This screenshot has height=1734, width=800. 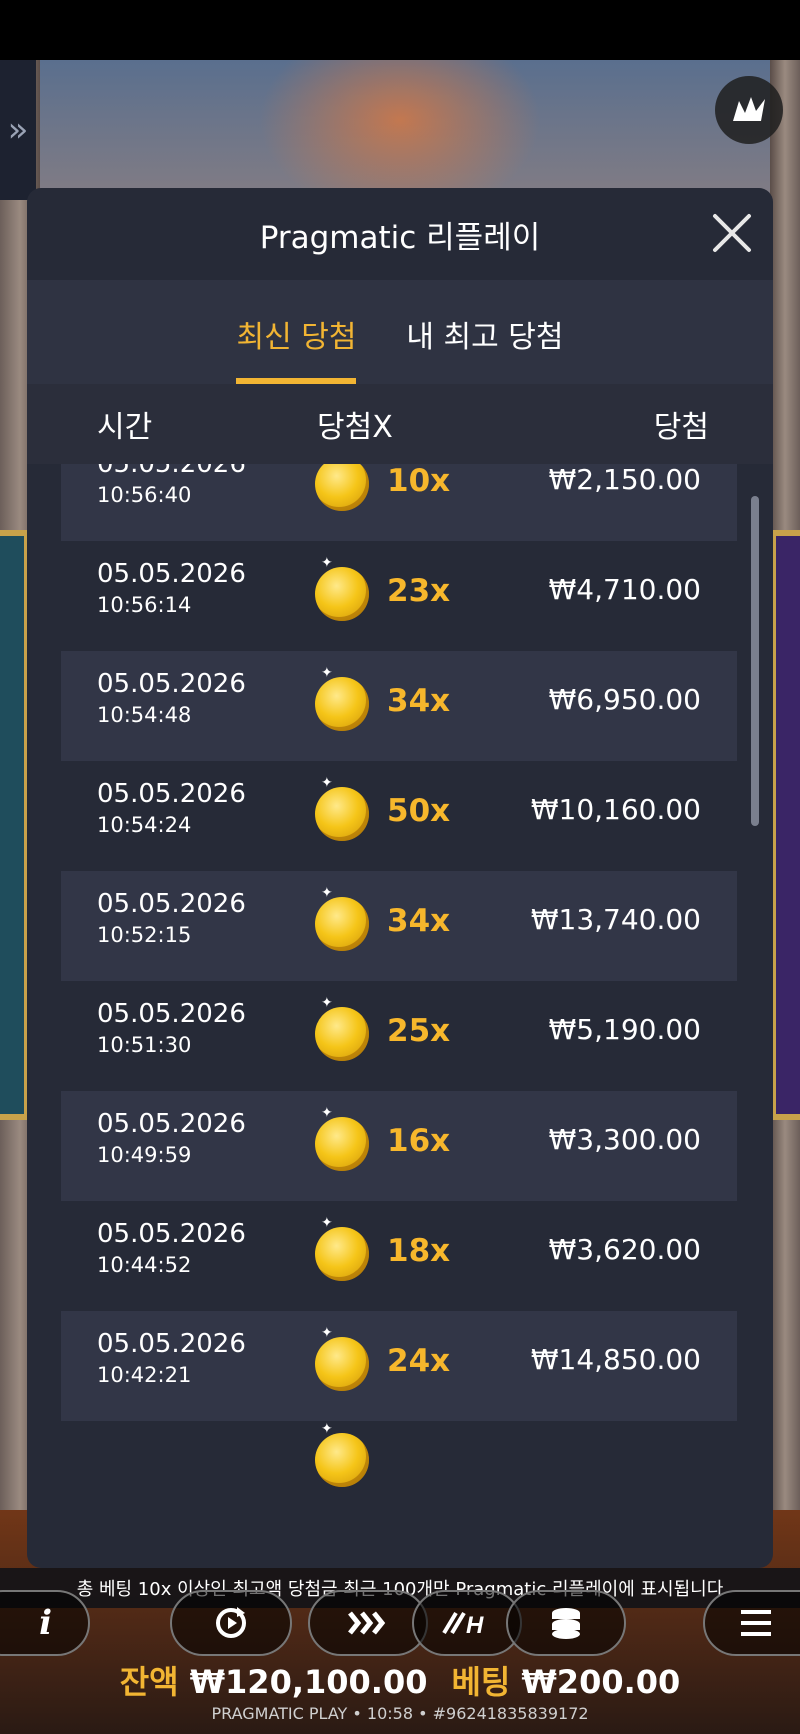 I want to click on expand-chevrons-icon: », so click(x=18, y=130).